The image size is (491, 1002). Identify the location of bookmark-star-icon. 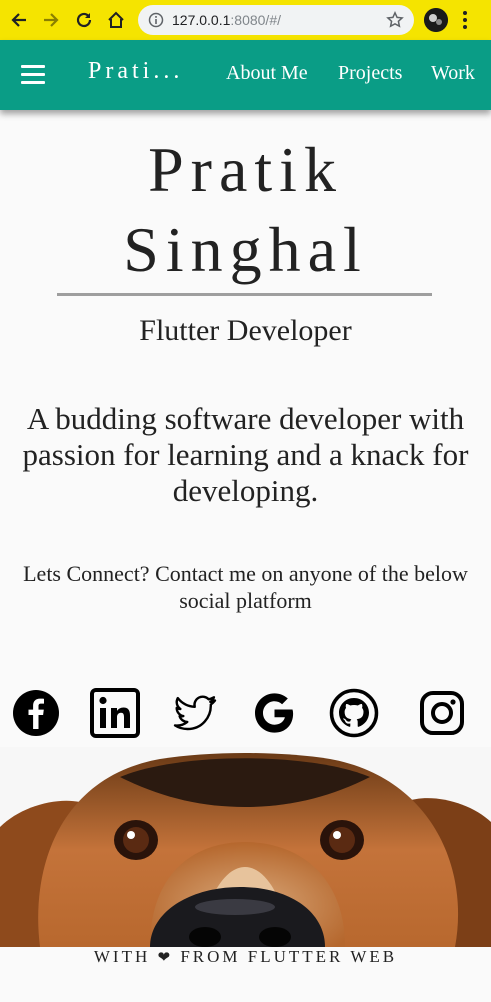
(395, 20).